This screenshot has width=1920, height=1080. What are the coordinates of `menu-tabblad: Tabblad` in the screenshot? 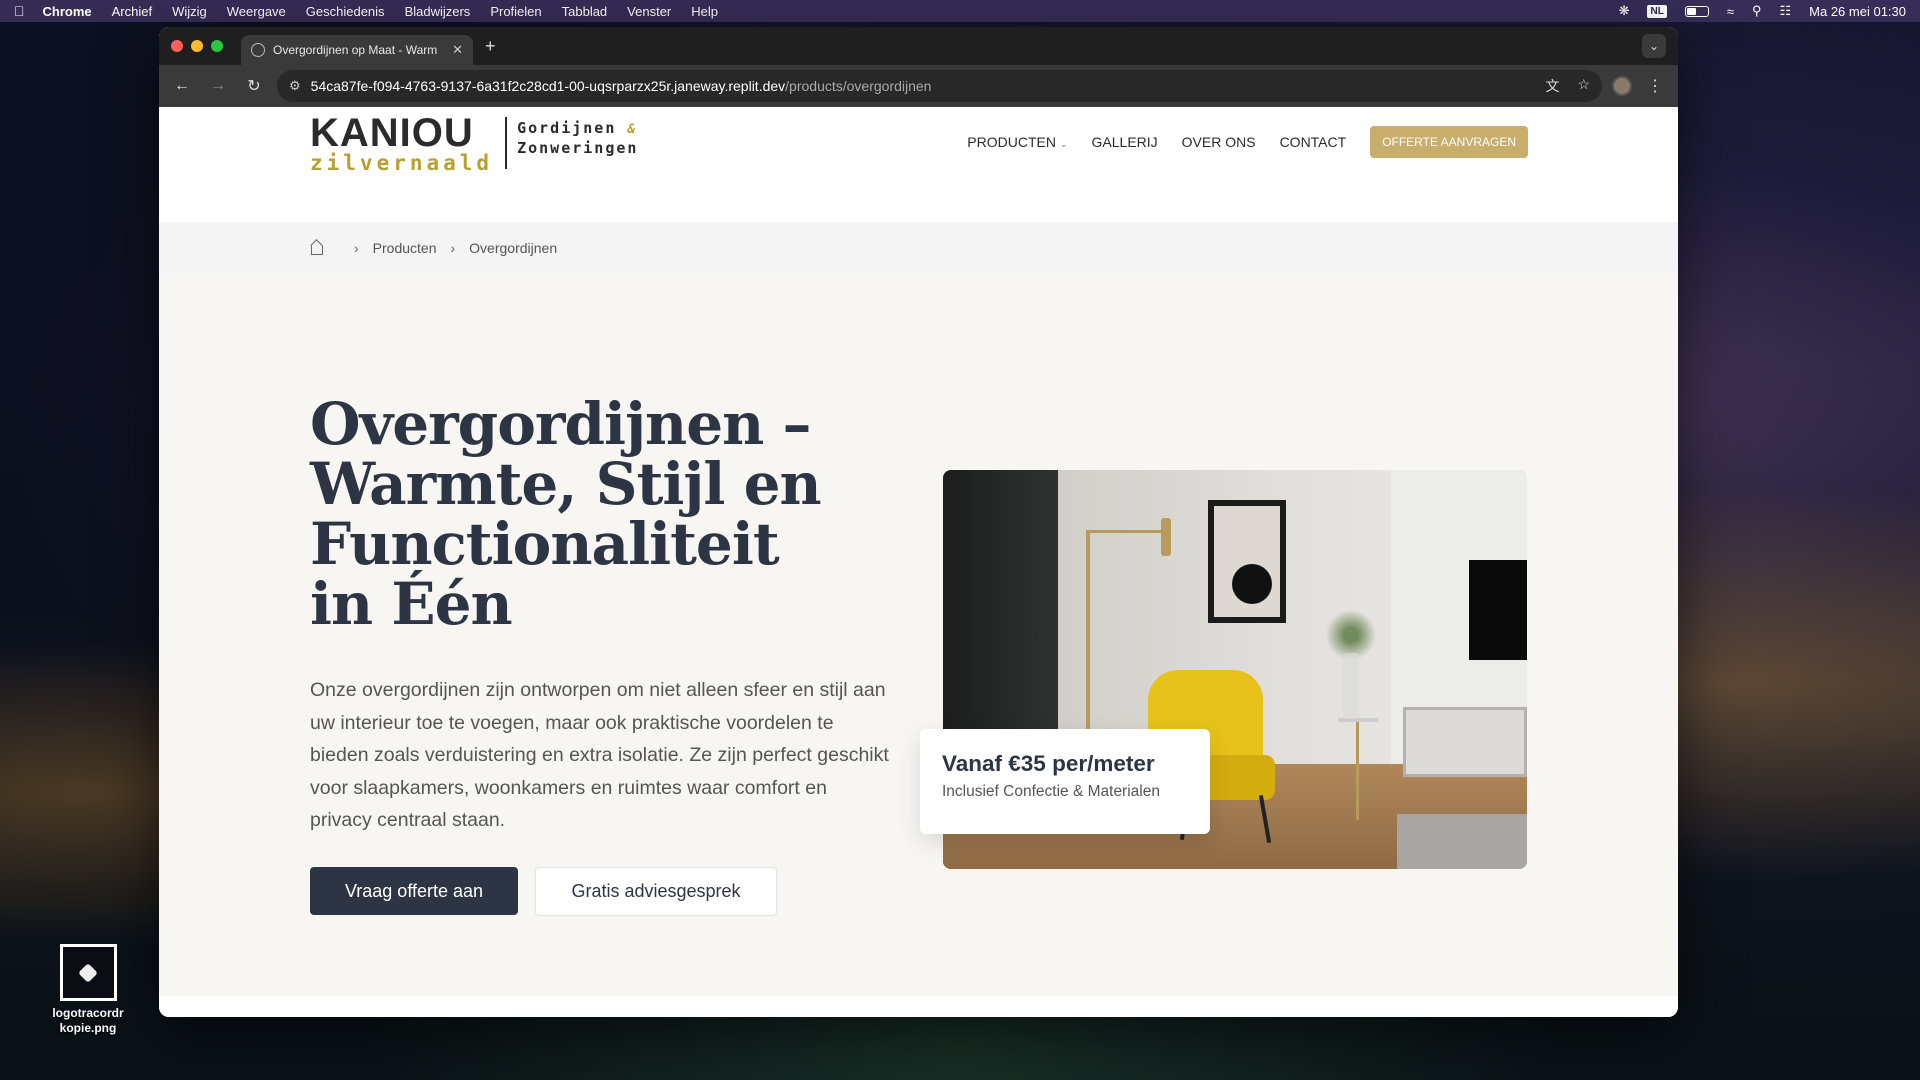 It's located at (585, 11).